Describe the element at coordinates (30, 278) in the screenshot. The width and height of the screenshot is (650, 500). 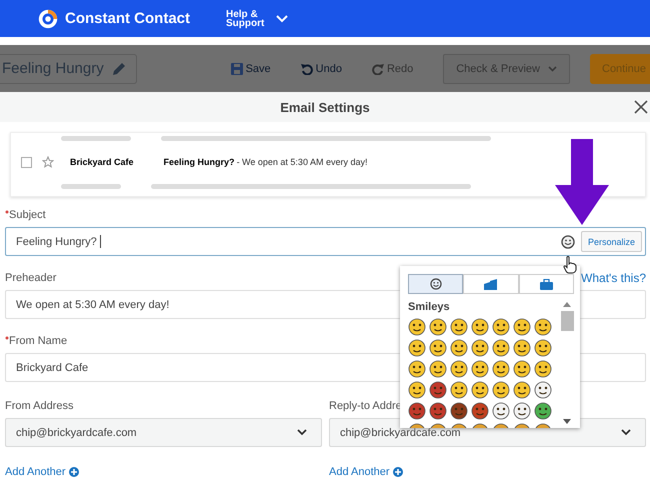
I see `field-label: Preheader` at that location.